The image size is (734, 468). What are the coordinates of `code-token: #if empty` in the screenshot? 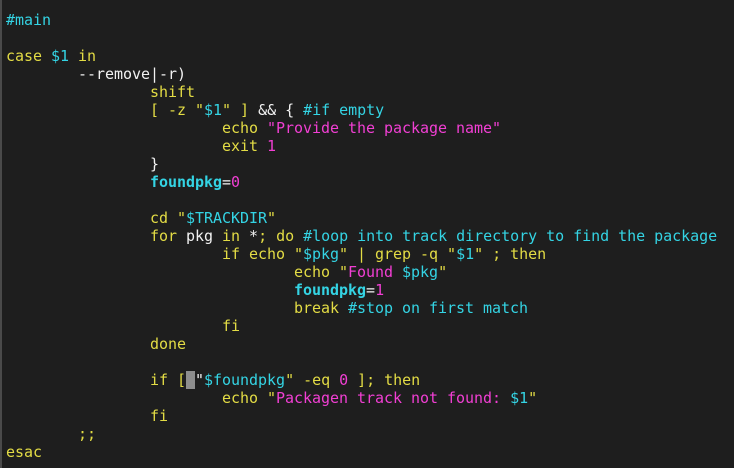 It's located at (344, 110).